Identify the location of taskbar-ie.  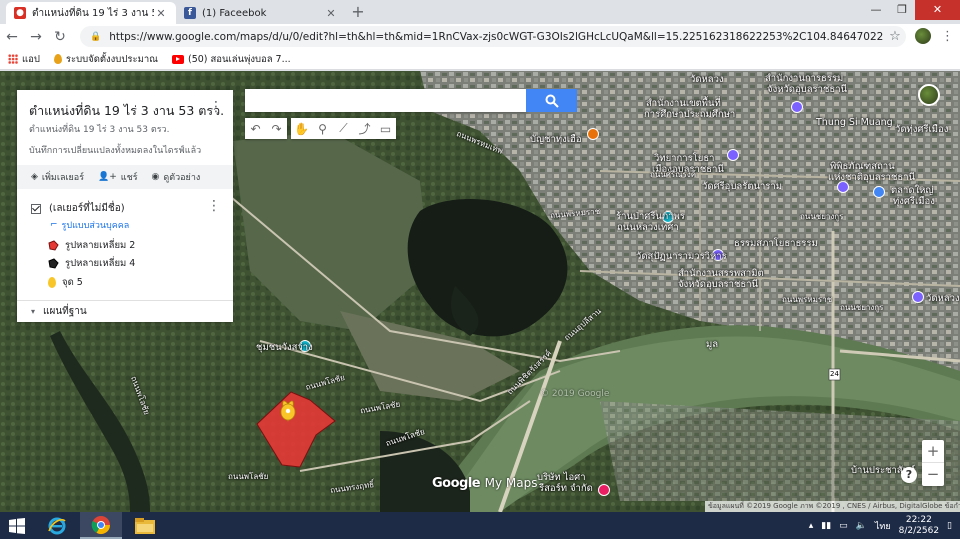
(57, 525).